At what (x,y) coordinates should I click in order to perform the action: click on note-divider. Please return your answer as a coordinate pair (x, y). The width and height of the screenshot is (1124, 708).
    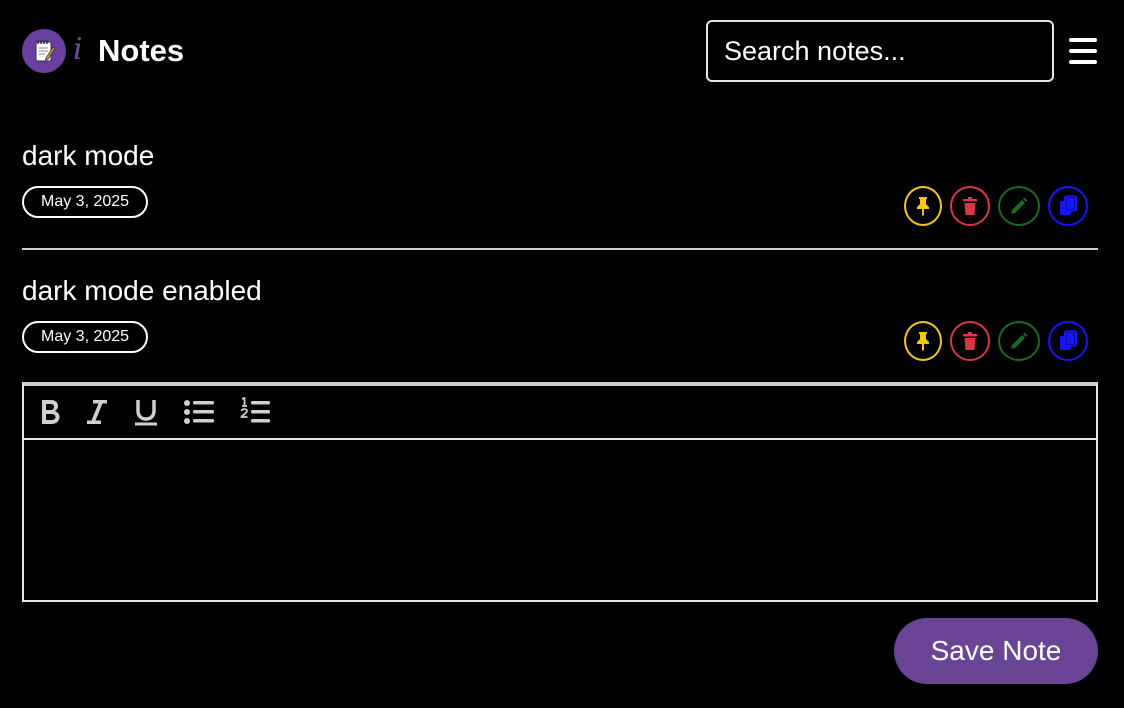
    Looking at the image, I should click on (560, 249).